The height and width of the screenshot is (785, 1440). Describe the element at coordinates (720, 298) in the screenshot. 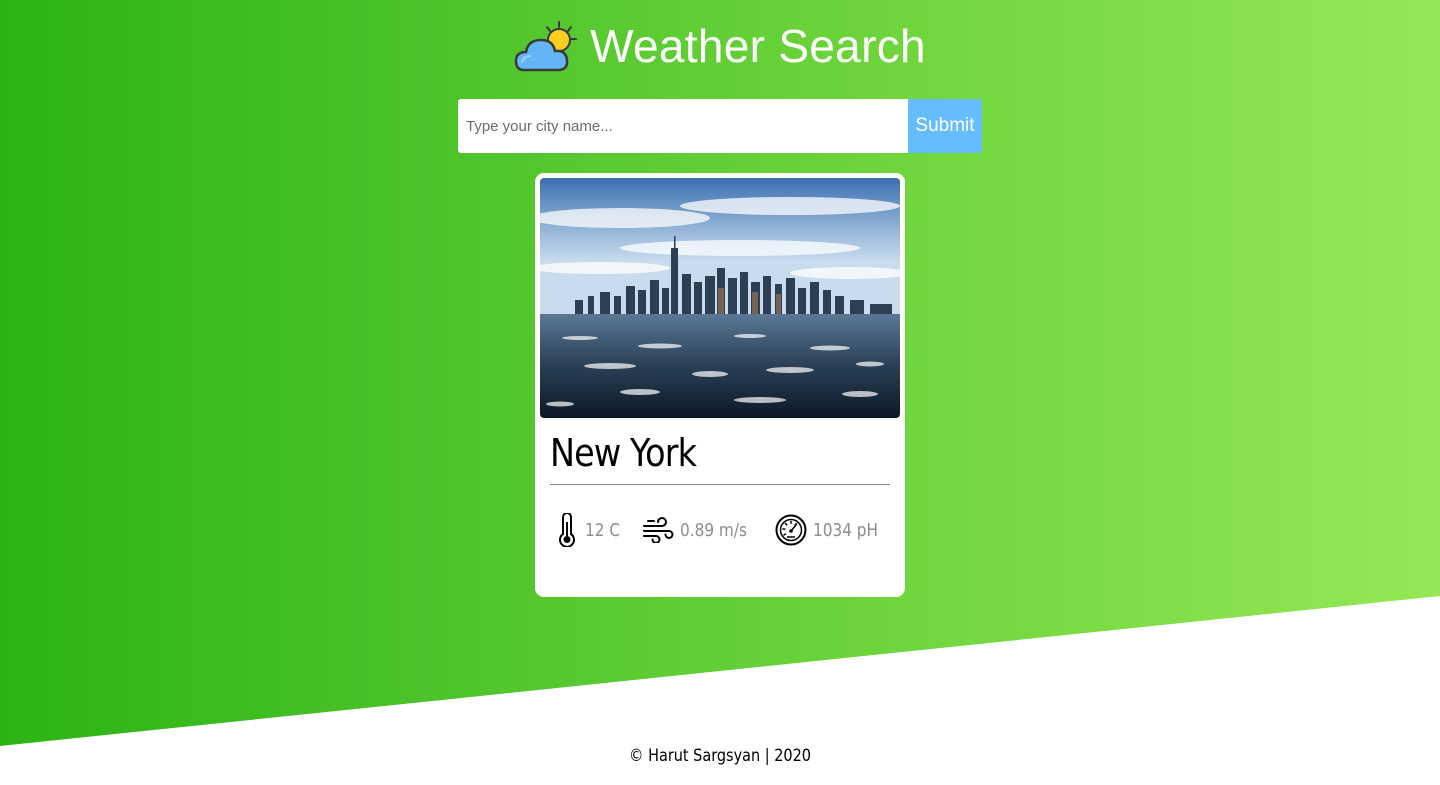

I see `city-skyline-image` at that location.